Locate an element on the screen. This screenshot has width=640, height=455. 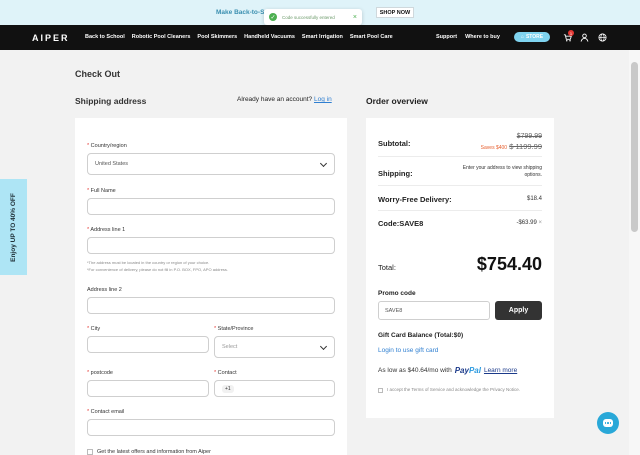
subtotal-original-price: $799.99 is located at coordinates (529, 136).